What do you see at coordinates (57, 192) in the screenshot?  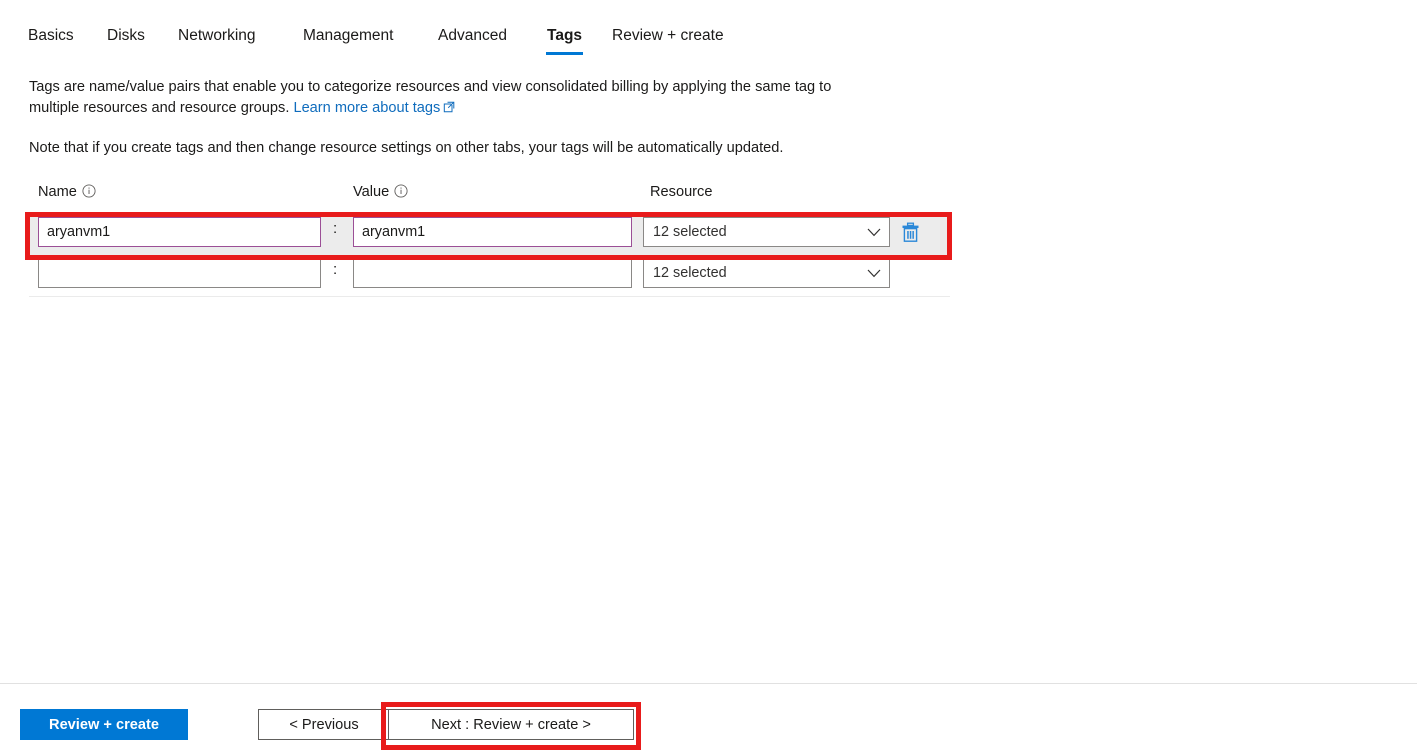 I see `column-header-name-label: Name` at bounding box center [57, 192].